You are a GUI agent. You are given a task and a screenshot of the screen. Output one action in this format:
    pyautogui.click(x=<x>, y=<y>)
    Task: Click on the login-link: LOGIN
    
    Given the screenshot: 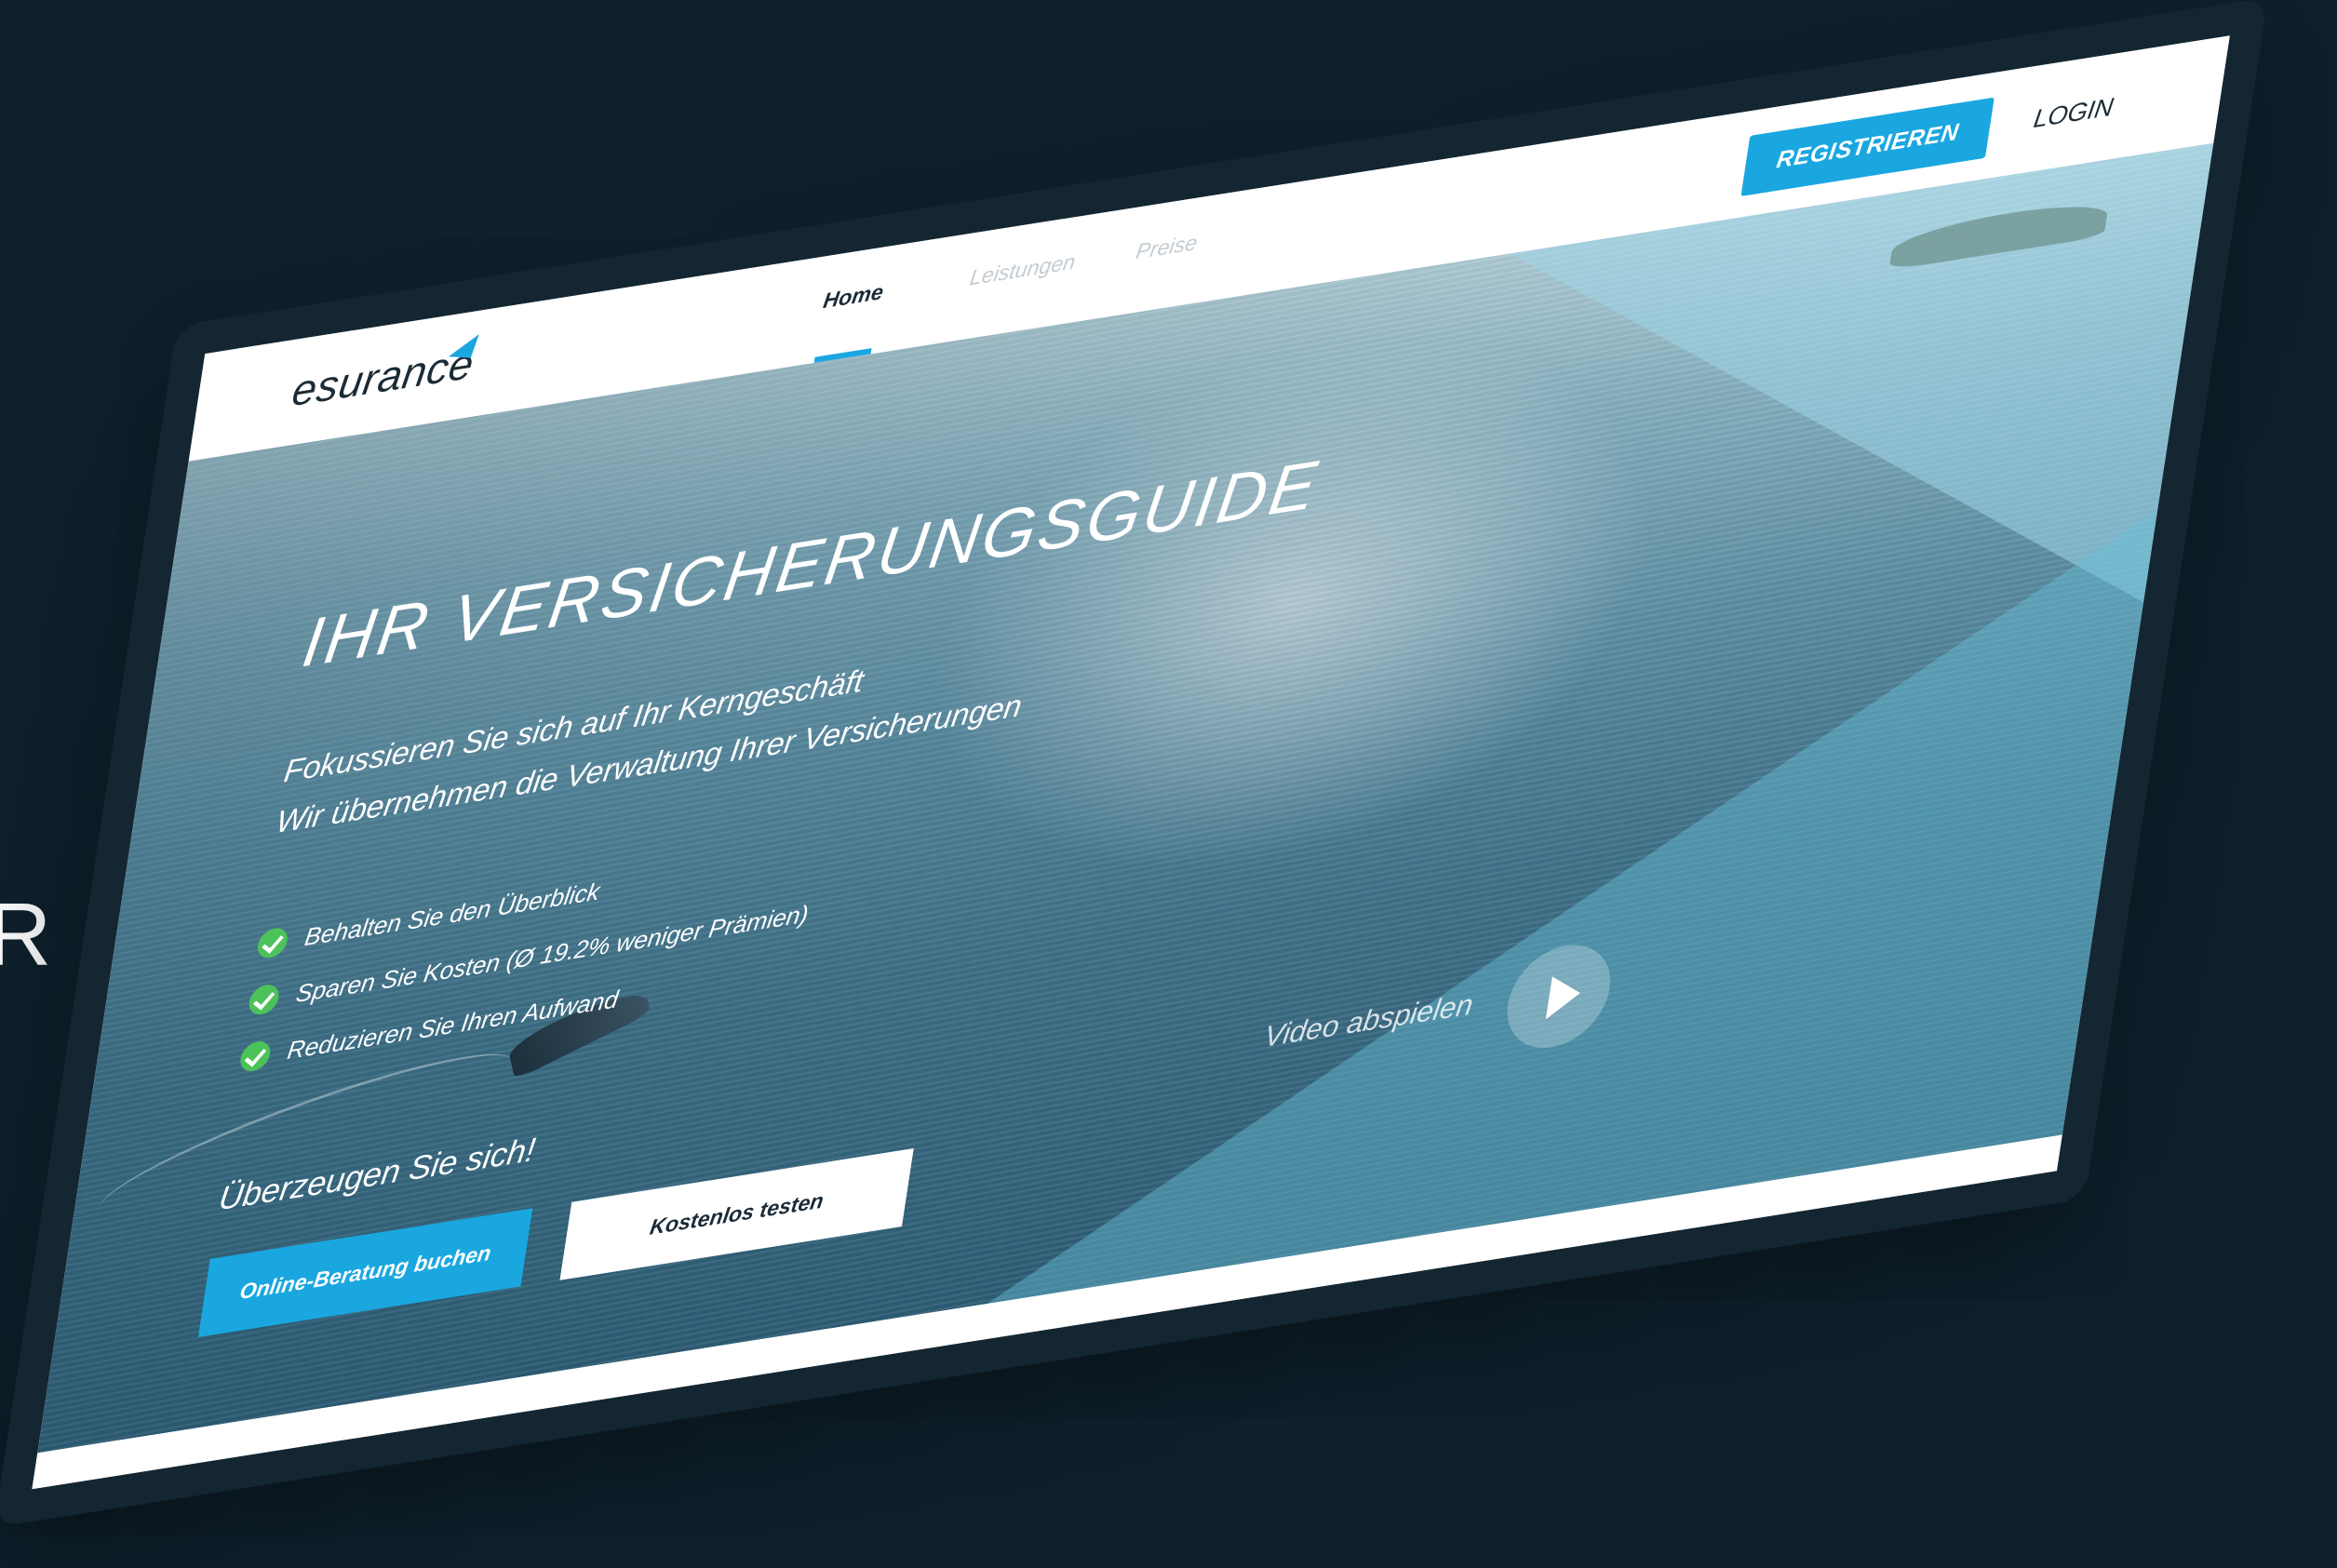 What is the action you would take?
    pyautogui.click(x=2073, y=113)
    